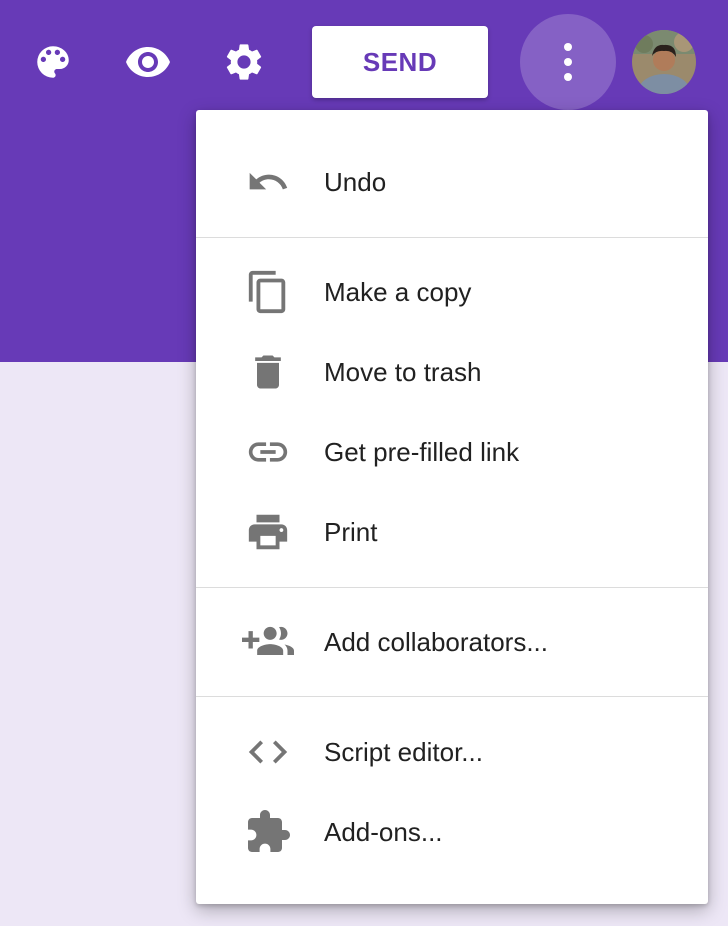 The height and width of the screenshot is (926, 728). What do you see at coordinates (268, 372) in the screenshot?
I see `trash-icon` at bounding box center [268, 372].